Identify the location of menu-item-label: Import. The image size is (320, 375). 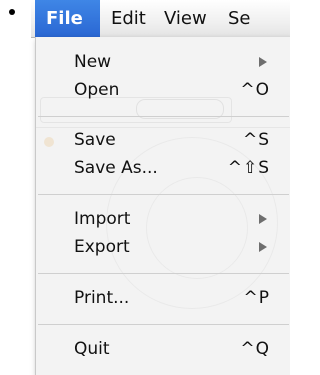
(102, 219).